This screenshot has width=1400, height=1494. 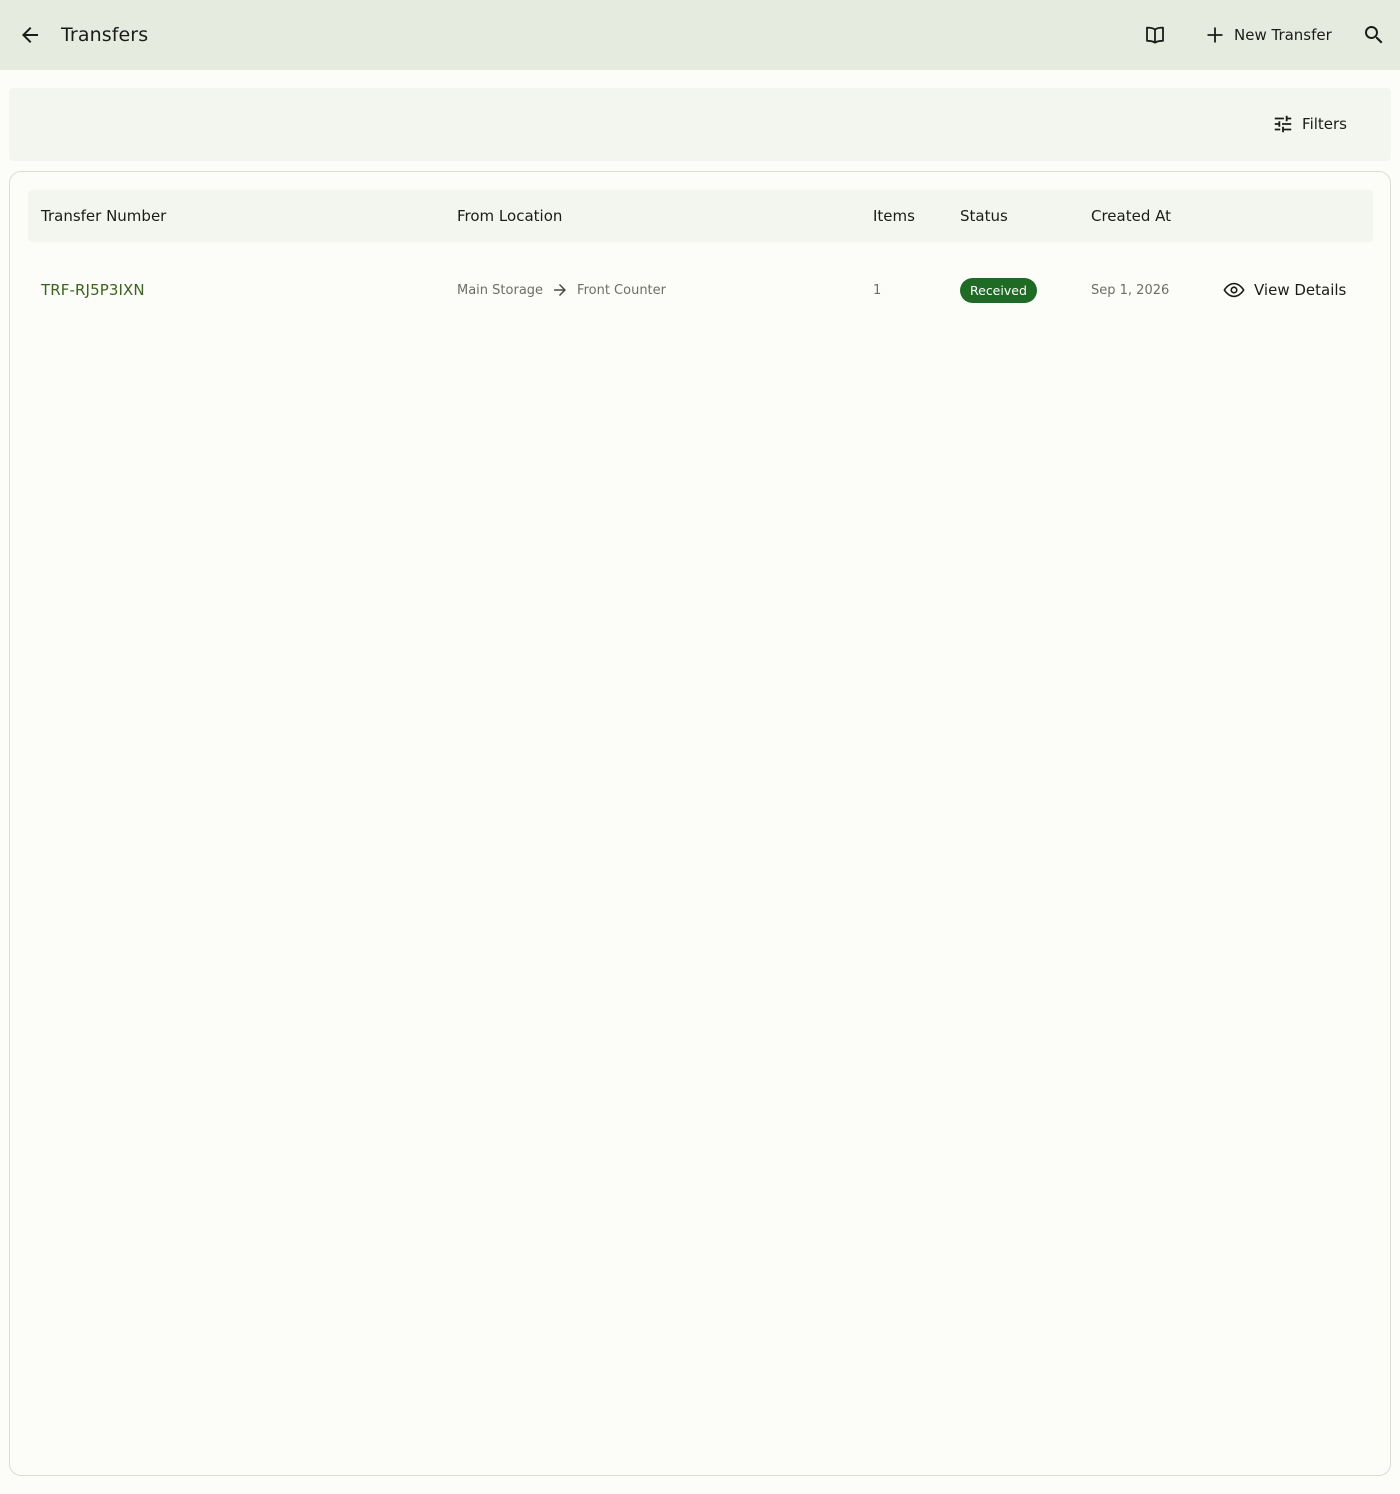 What do you see at coordinates (700, 35) in the screenshot?
I see `app-bar: Transfers New Transfer` at bounding box center [700, 35].